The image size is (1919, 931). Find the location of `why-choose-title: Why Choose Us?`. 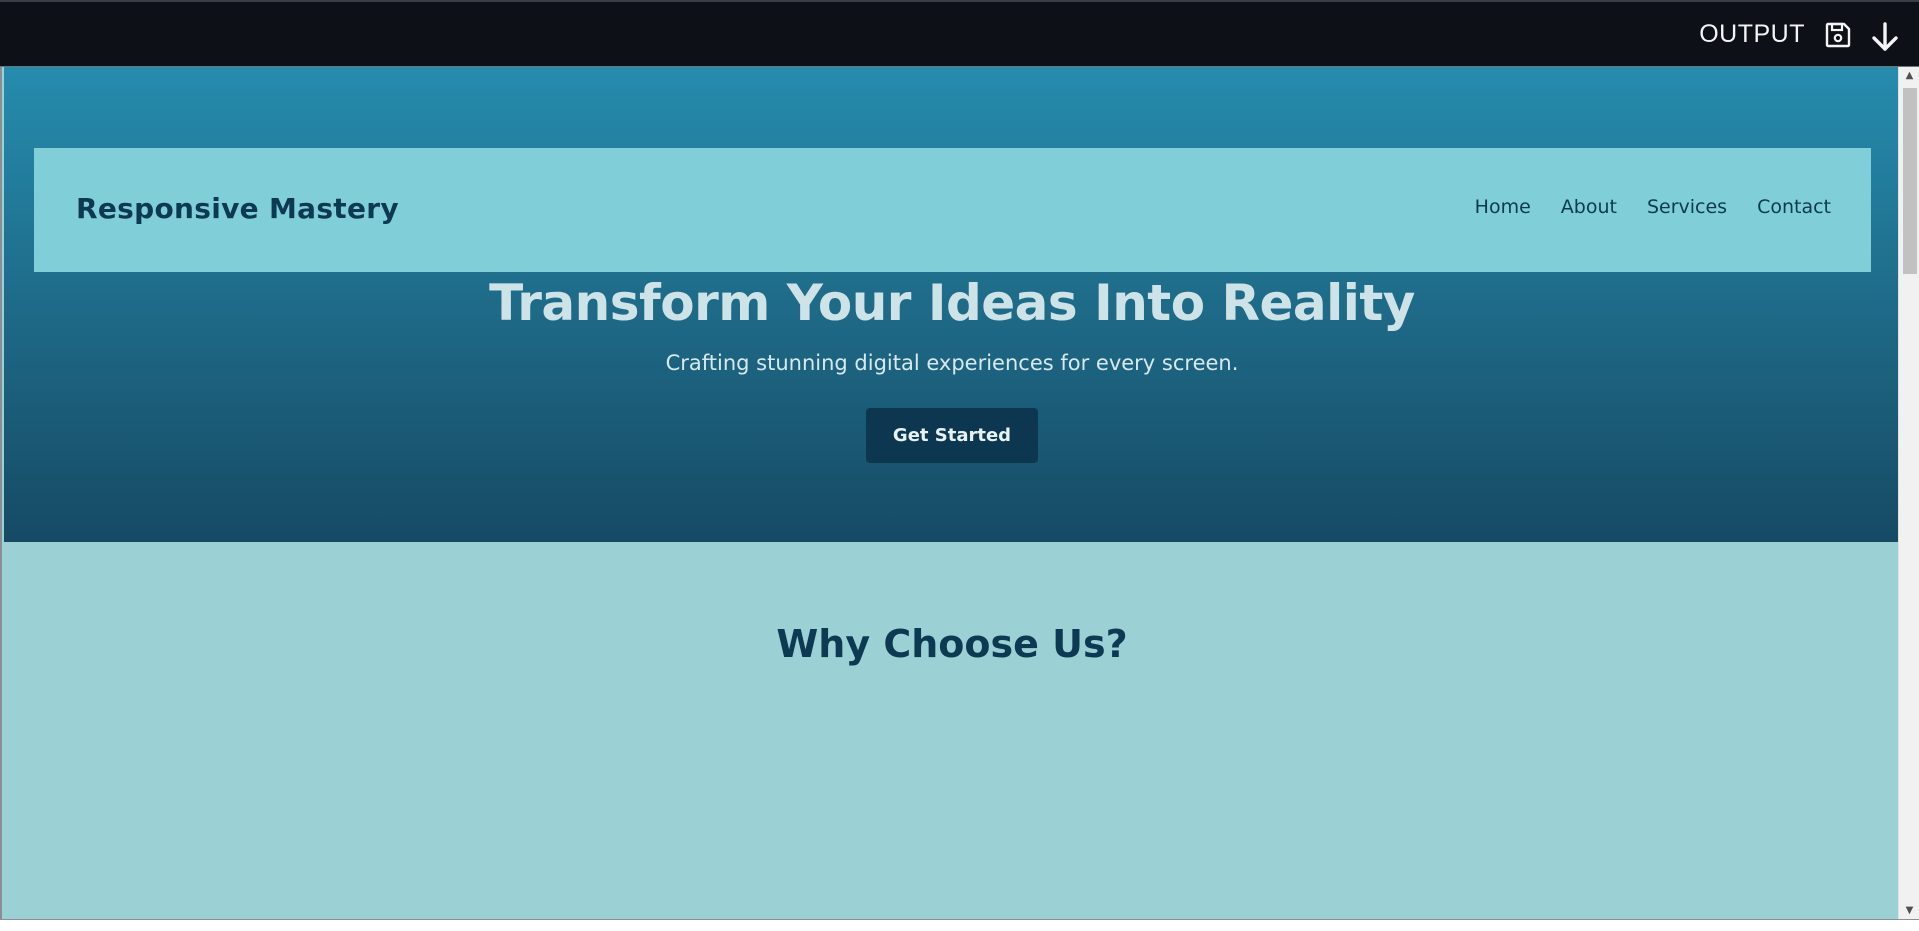

why-choose-title: Why Choose Us? is located at coordinates (952, 644).